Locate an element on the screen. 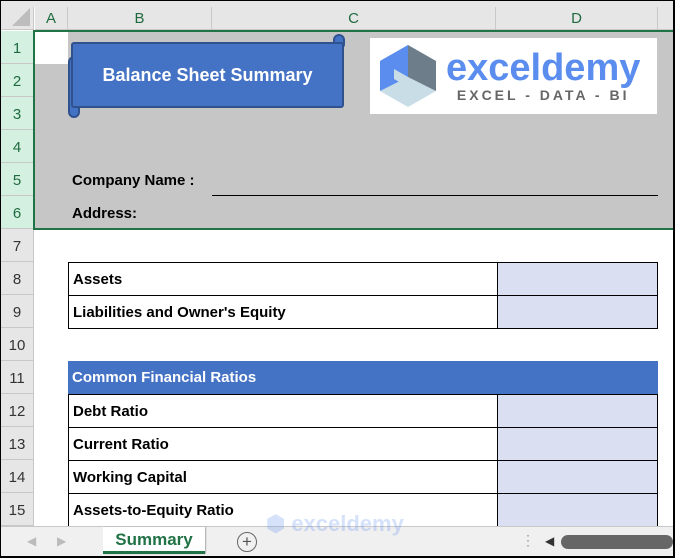 Image resolution: width=675 pixels, height=558 pixels. row-header-2: 2 is located at coordinates (17, 80).